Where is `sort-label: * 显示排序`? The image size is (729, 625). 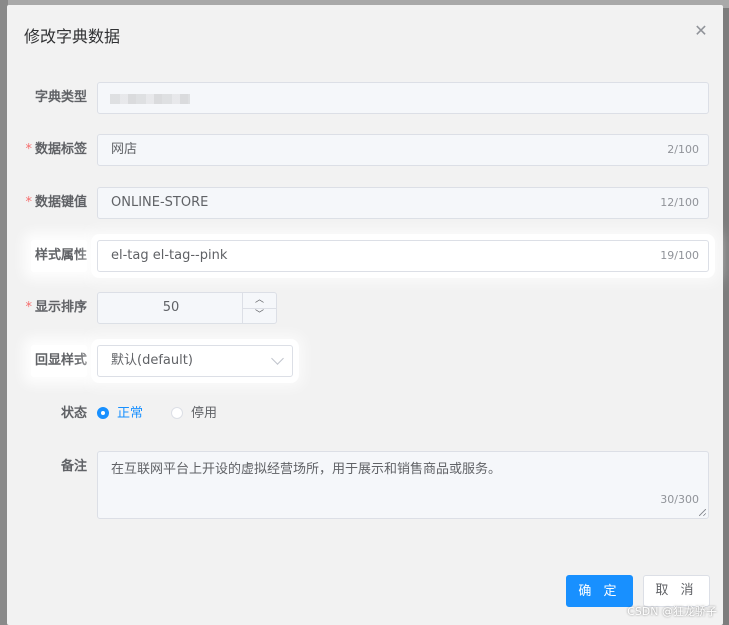 sort-label: * 显示排序 is located at coordinates (56, 307).